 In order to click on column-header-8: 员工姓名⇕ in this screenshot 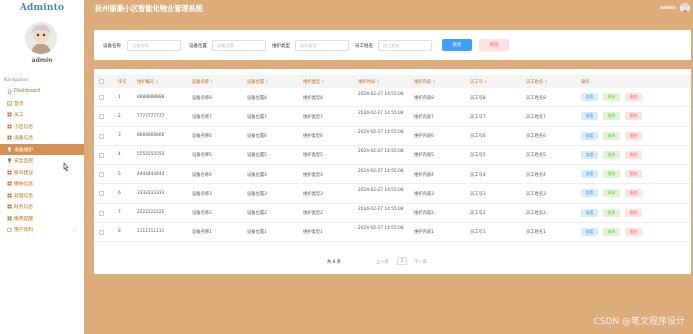, I will do `click(536, 82)`.